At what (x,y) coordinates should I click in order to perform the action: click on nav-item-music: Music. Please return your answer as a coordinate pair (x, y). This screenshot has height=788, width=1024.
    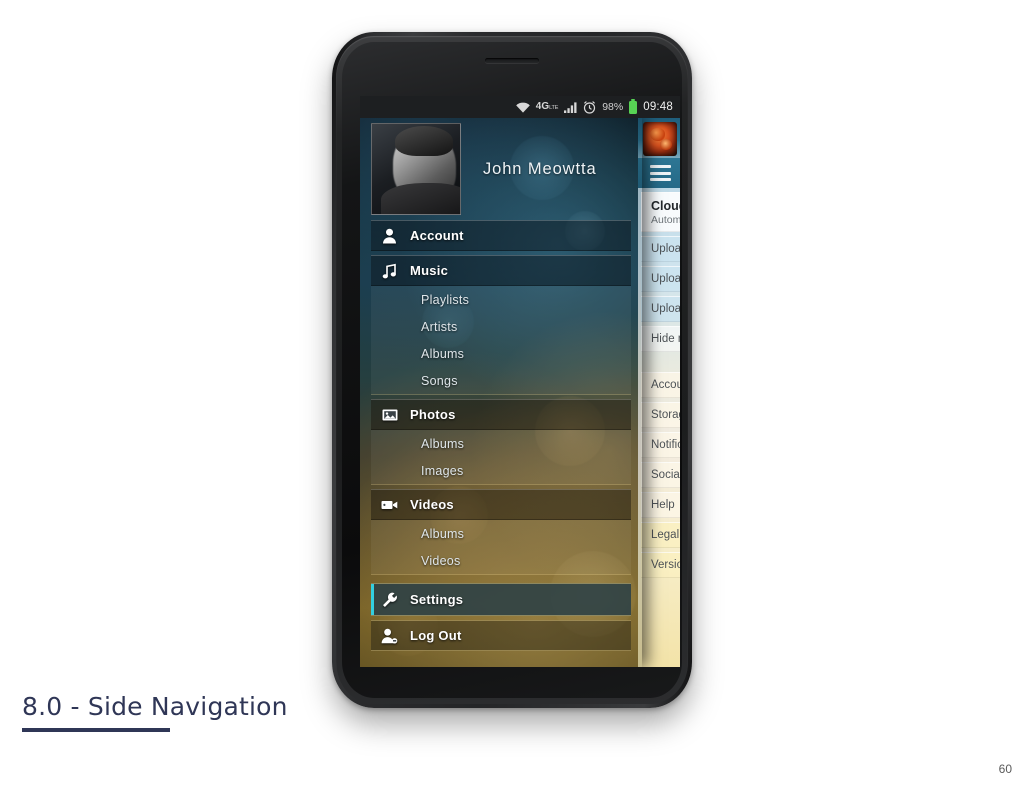
    Looking at the image, I should click on (501, 270).